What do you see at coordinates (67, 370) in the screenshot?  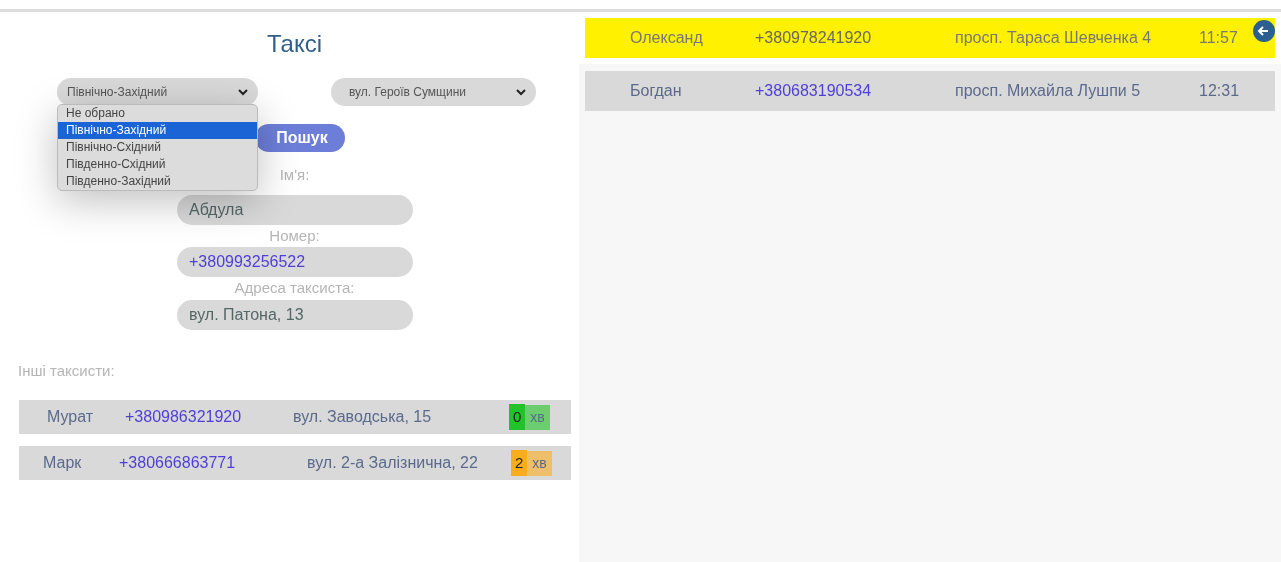 I see `section-heading: Інші таксисти:` at bounding box center [67, 370].